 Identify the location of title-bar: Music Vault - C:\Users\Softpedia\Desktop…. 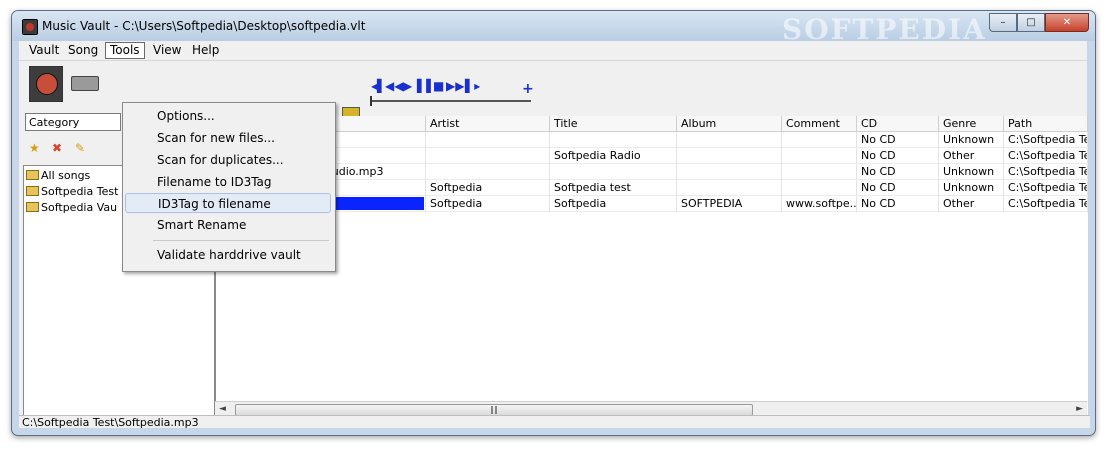
(553, 28).